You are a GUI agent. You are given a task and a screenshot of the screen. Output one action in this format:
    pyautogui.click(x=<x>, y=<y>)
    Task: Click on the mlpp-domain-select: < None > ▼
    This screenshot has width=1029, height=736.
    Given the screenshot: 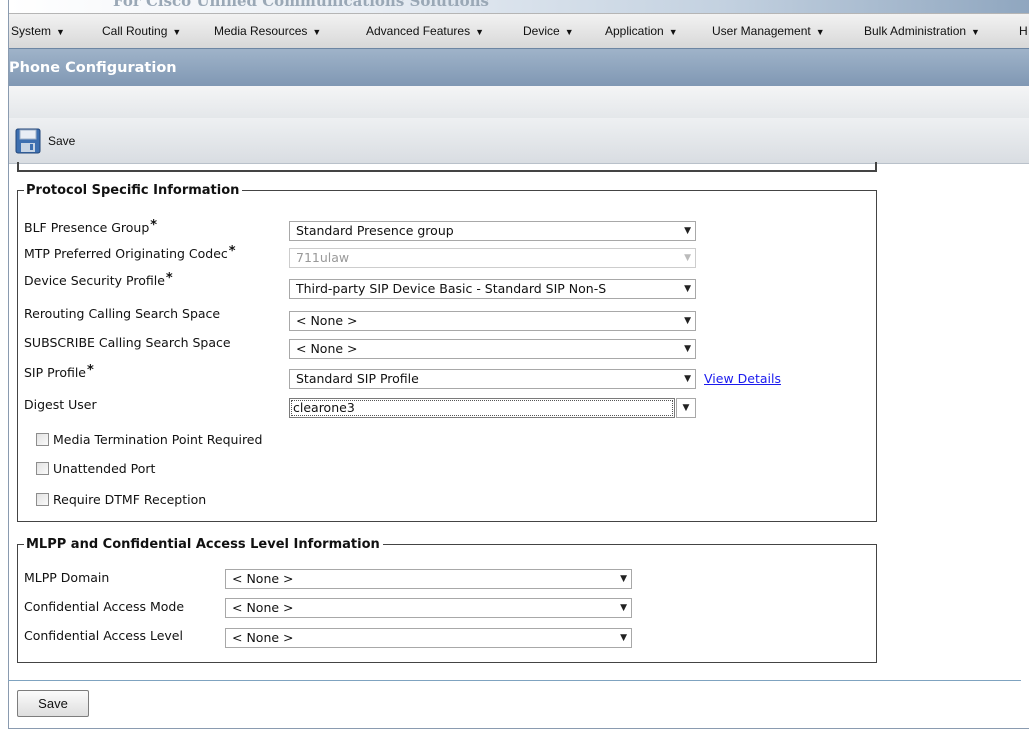 What is the action you would take?
    pyautogui.click(x=428, y=579)
    